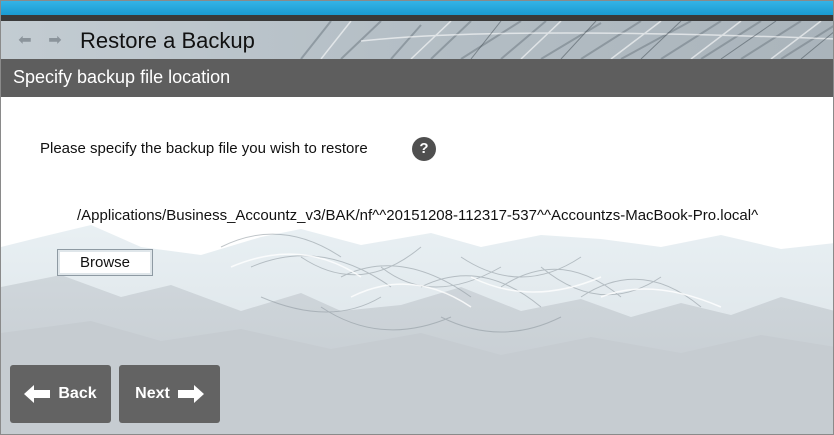 Image resolution: width=834 pixels, height=435 pixels. What do you see at coordinates (55, 39) in the screenshot?
I see `right-arrow-icon: ➡` at bounding box center [55, 39].